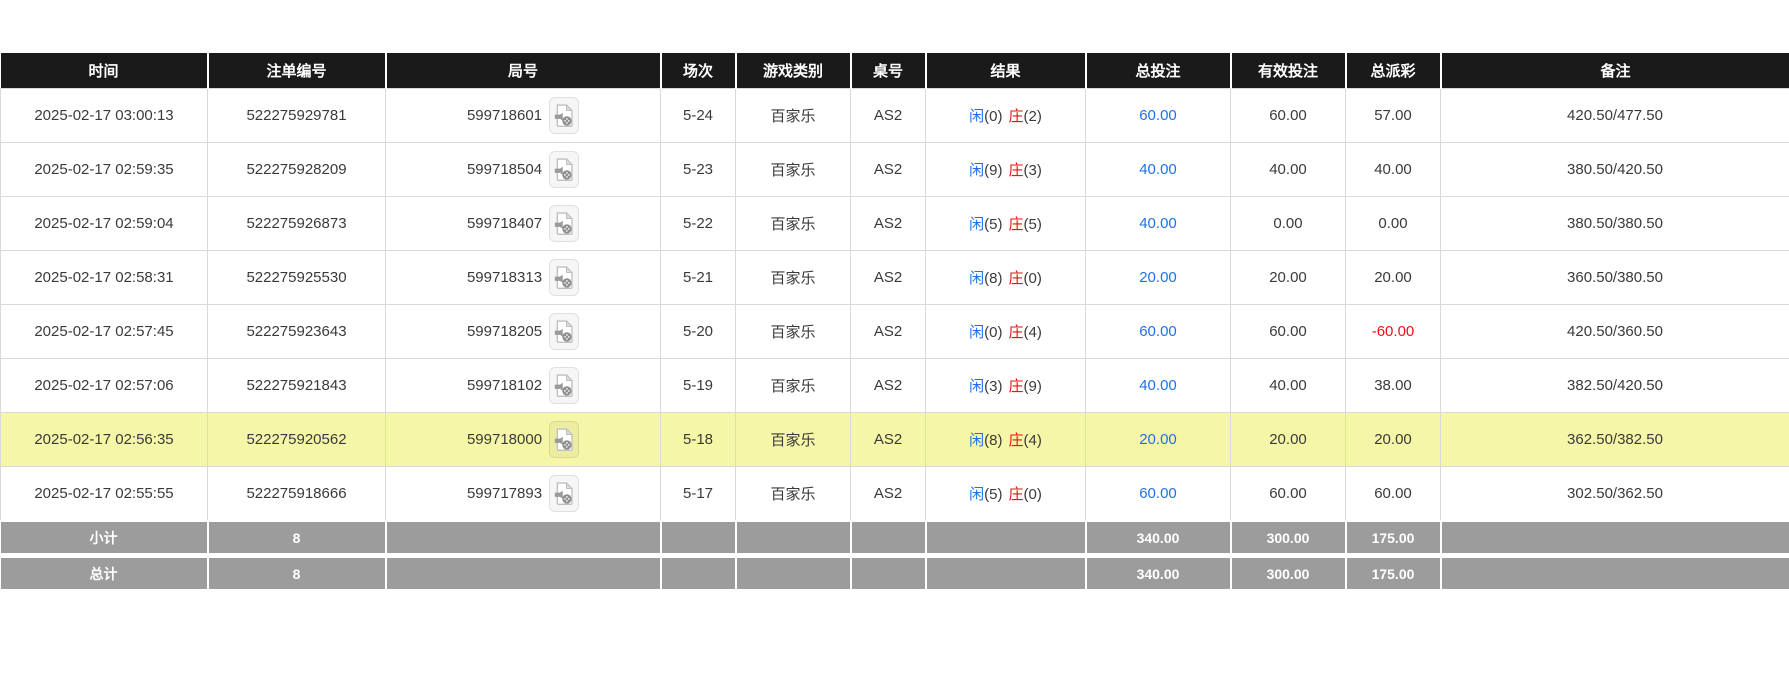 This screenshot has height=679, width=1789. What do you see at coordinates (793, 385) in the screenshot?
I see `cell-game-type: 百家乐` at bounding box center [793, 385].